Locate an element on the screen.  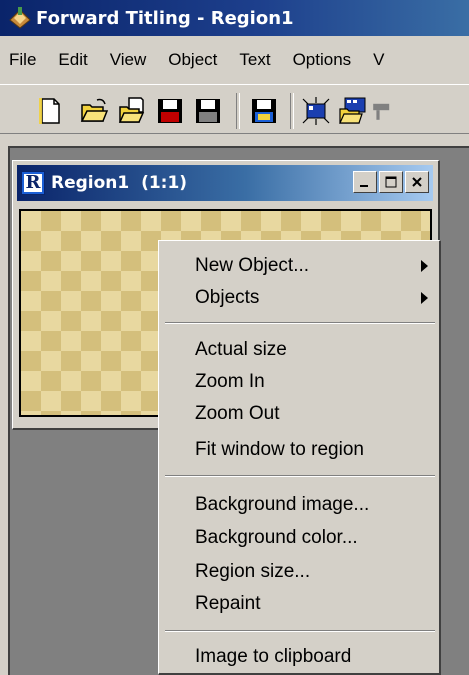
open-folder-icon is located at coordinates (94, 110).